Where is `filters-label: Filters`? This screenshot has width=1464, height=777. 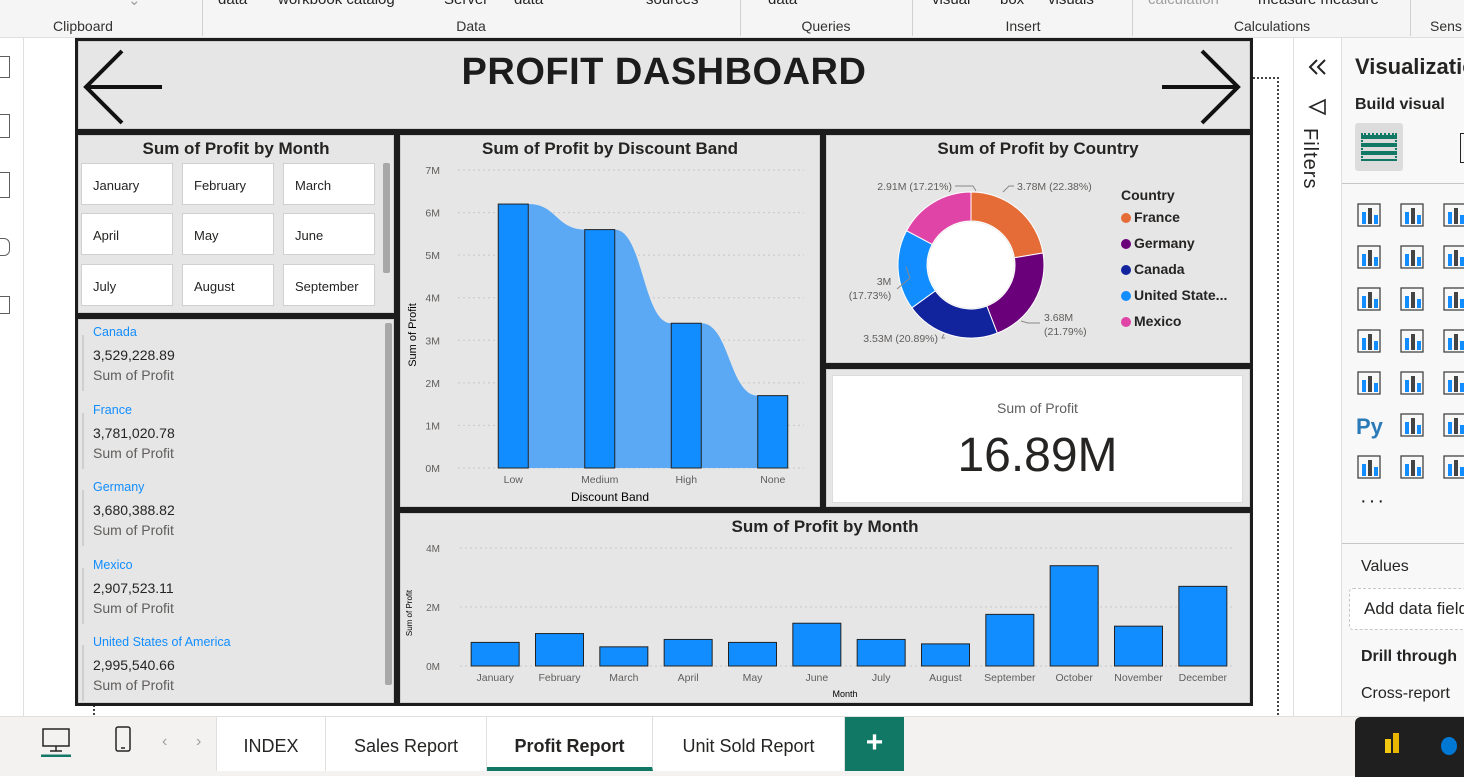 filters-label: Filters is located at coordinates (1309, 158).